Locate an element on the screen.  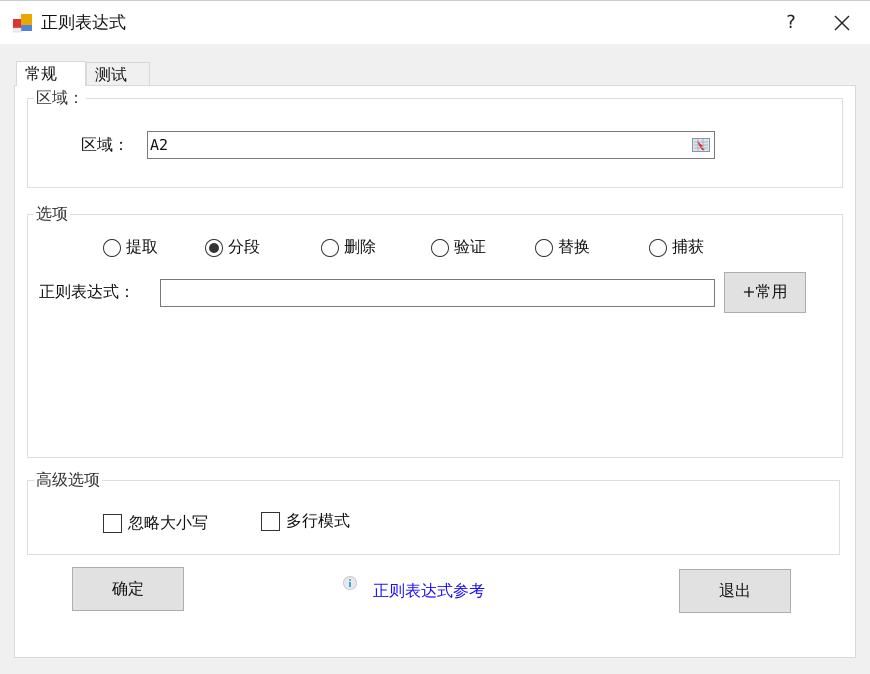
reference-link: 正则表达式参考 is located at coordinates (429, 591).